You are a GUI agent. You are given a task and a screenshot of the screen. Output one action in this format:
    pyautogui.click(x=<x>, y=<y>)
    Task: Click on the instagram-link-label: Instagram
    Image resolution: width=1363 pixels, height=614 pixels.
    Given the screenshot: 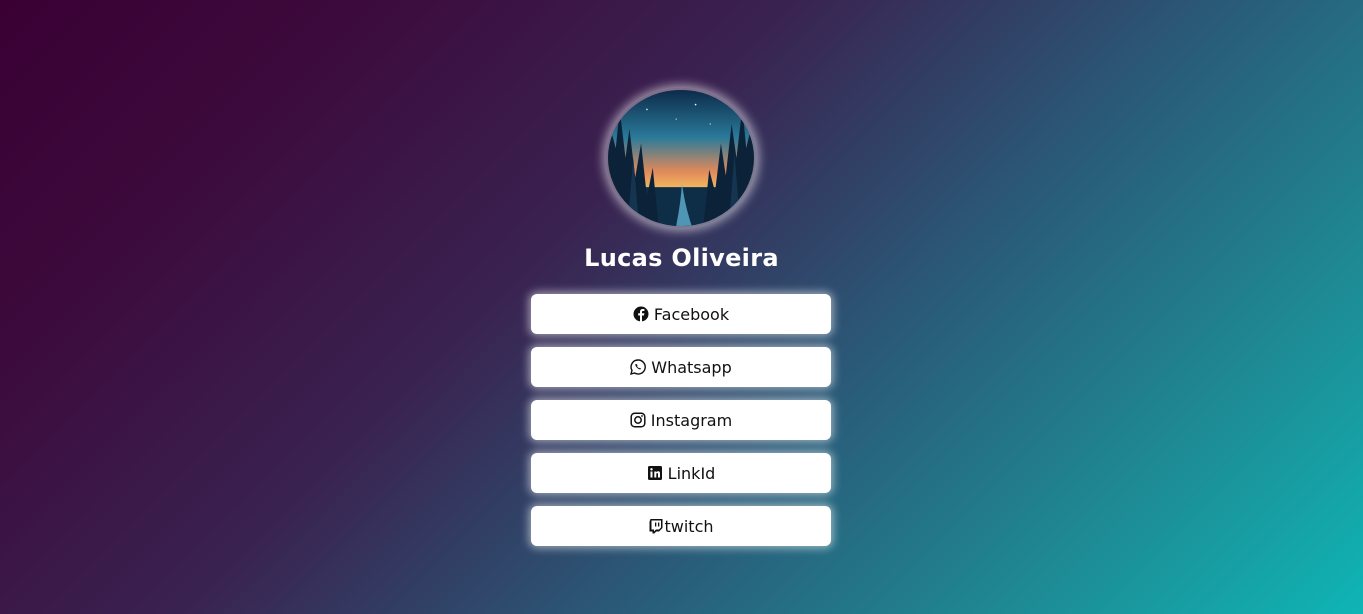 What is the action you would take?
    pyautogui.click(x=691, y=420)
    